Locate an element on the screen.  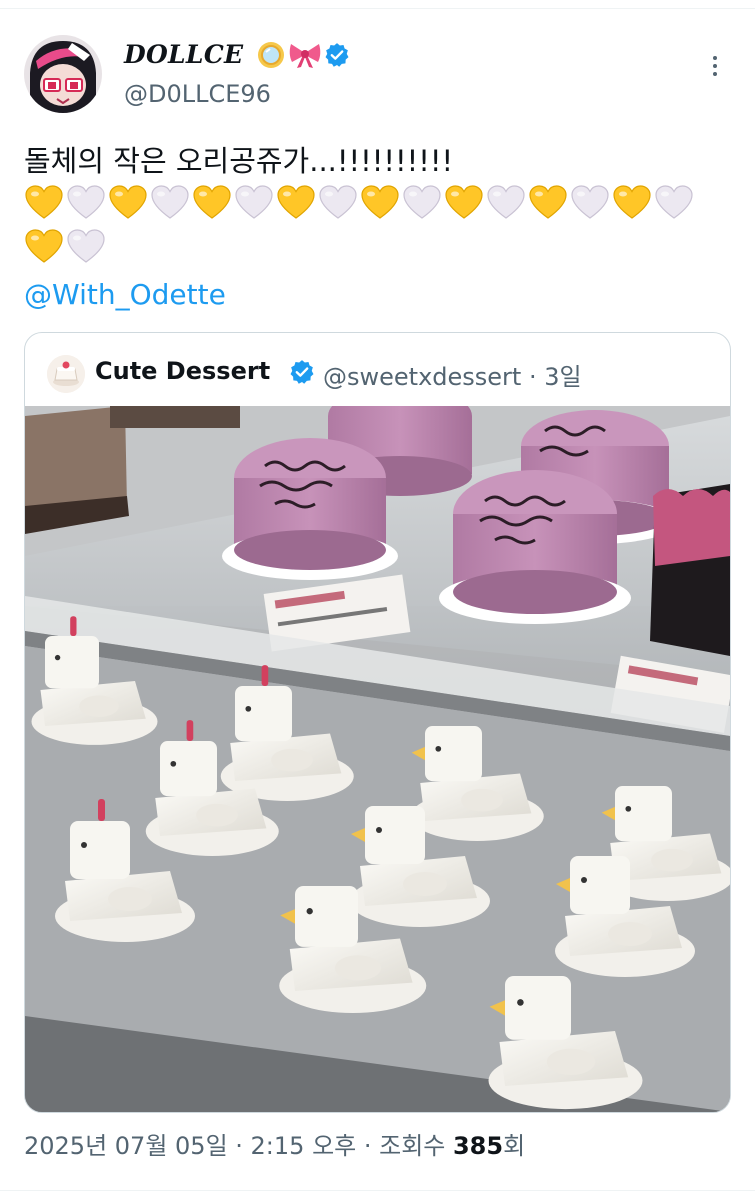
author-avatar is located at coordinates (63, 74).